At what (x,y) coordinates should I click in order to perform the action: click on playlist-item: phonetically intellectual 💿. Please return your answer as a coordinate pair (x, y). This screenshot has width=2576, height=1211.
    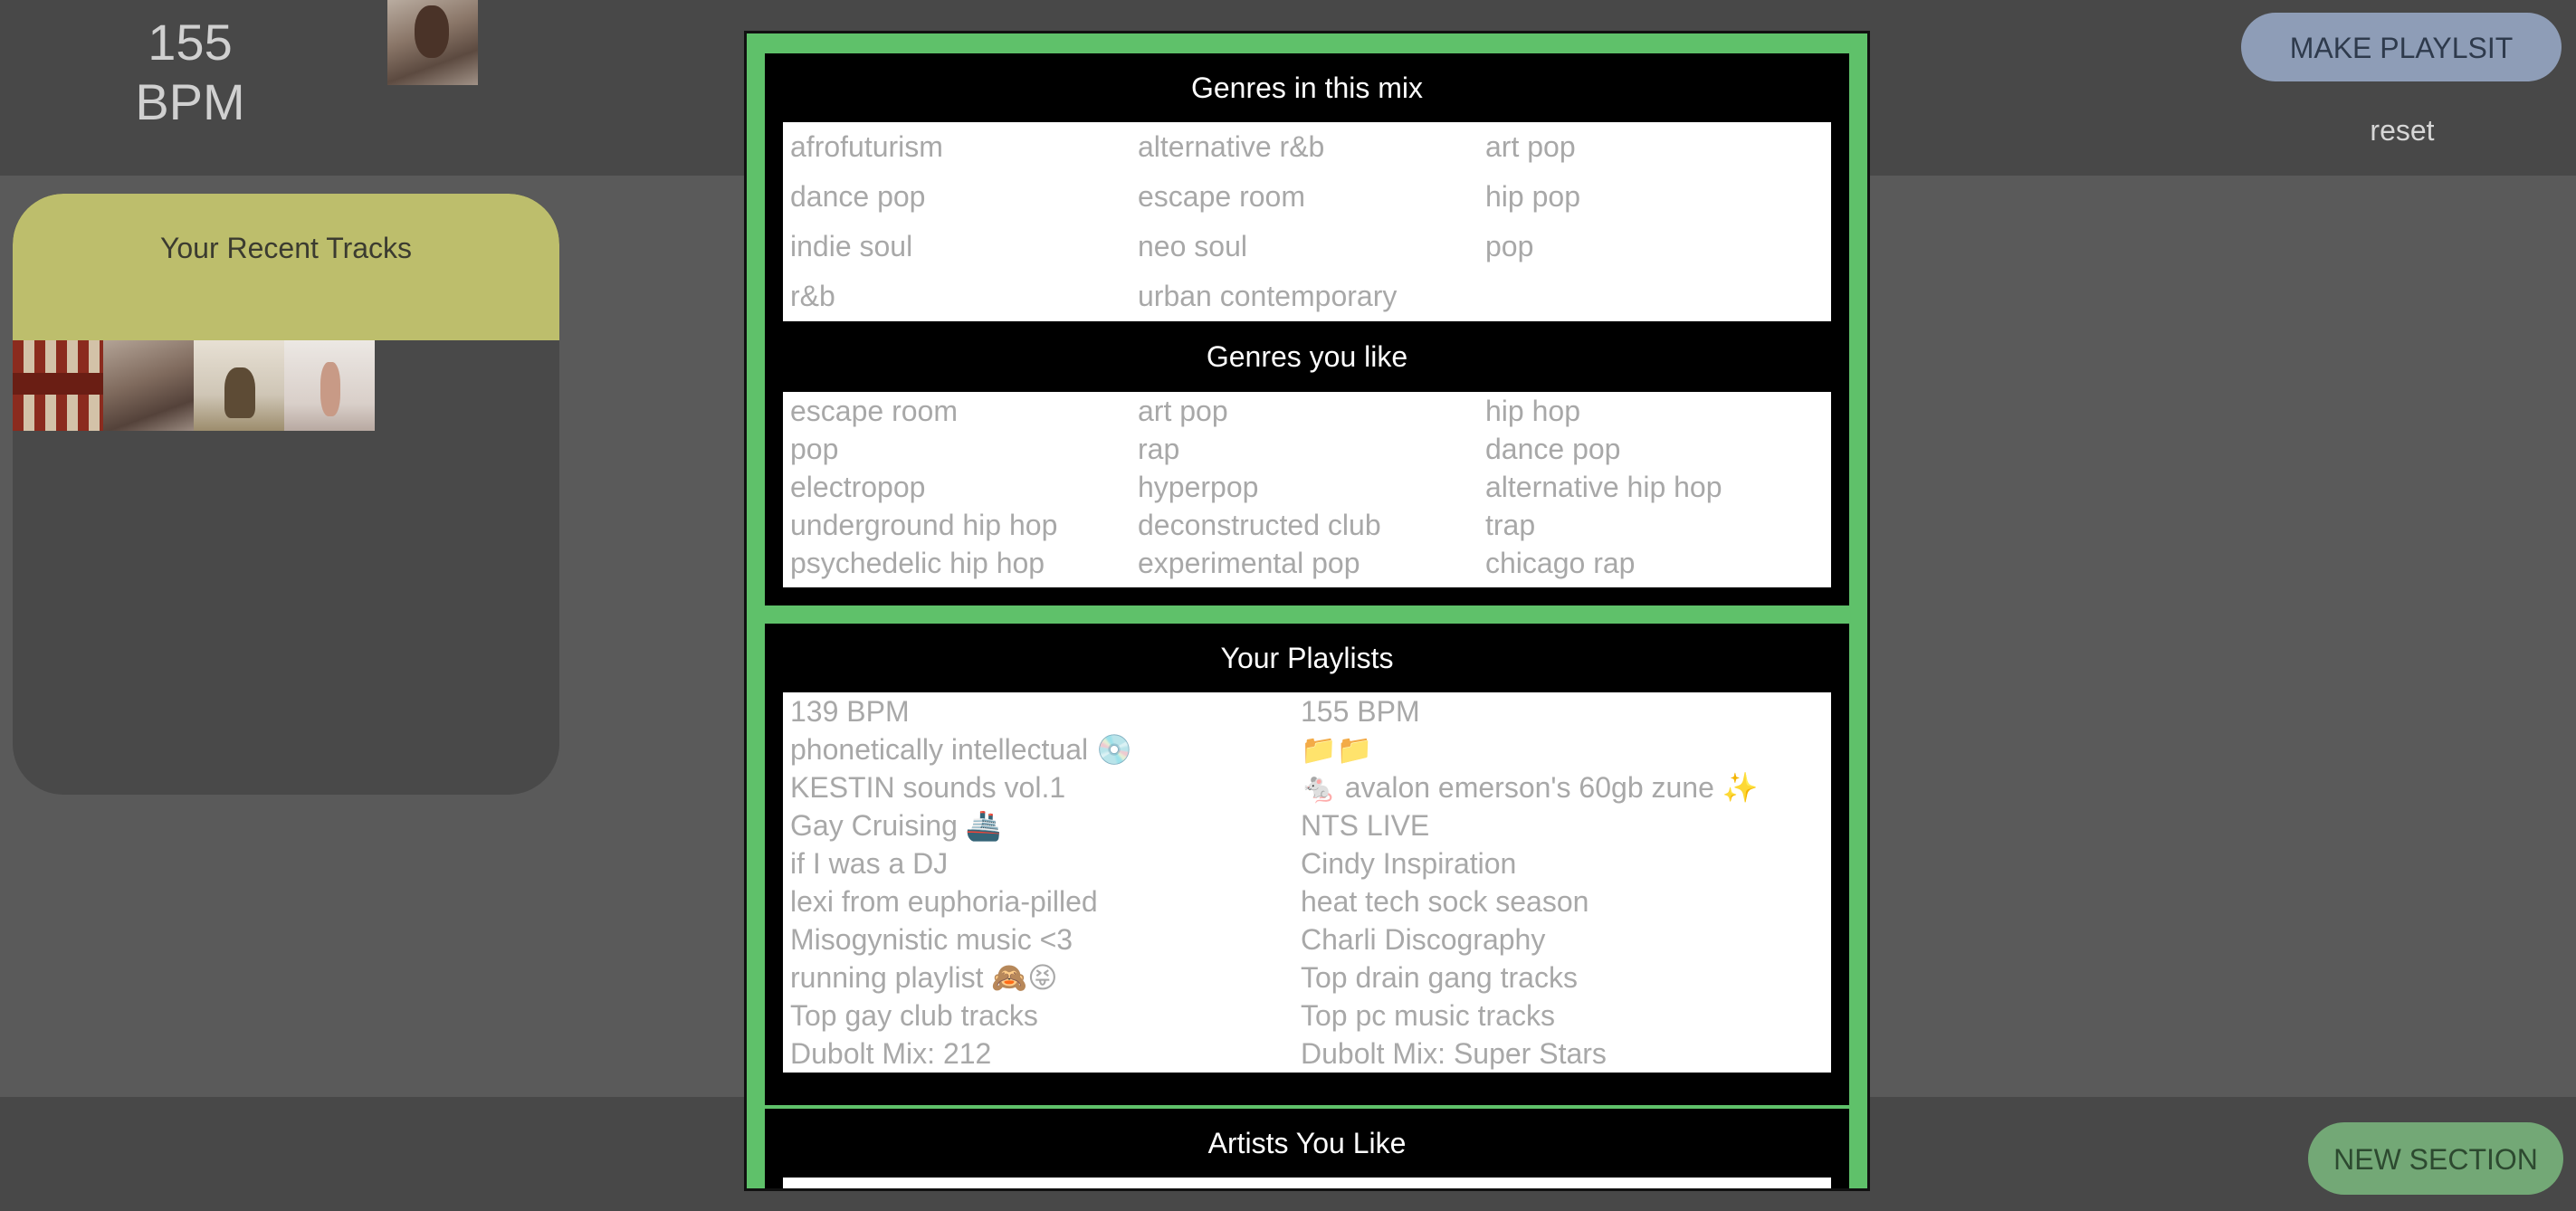
    Looking at the image, I should click on (1046, 749).